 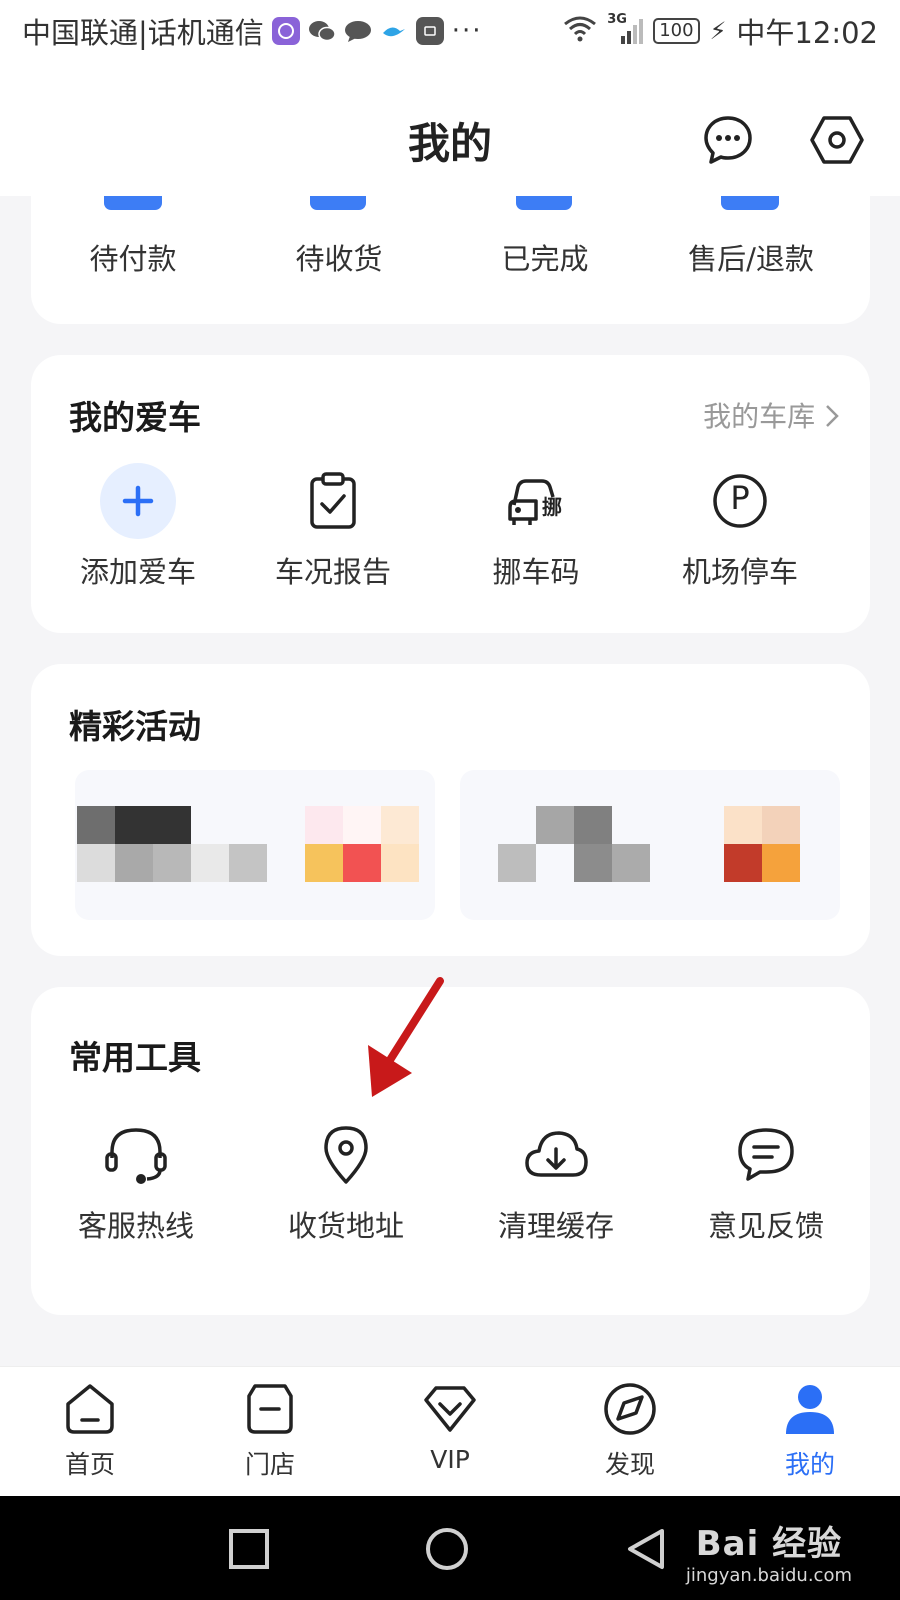 What do you see at coordinates (750, 203) in the screenshot?
I see `after-sales-icon` at bounding box center [750, 203].